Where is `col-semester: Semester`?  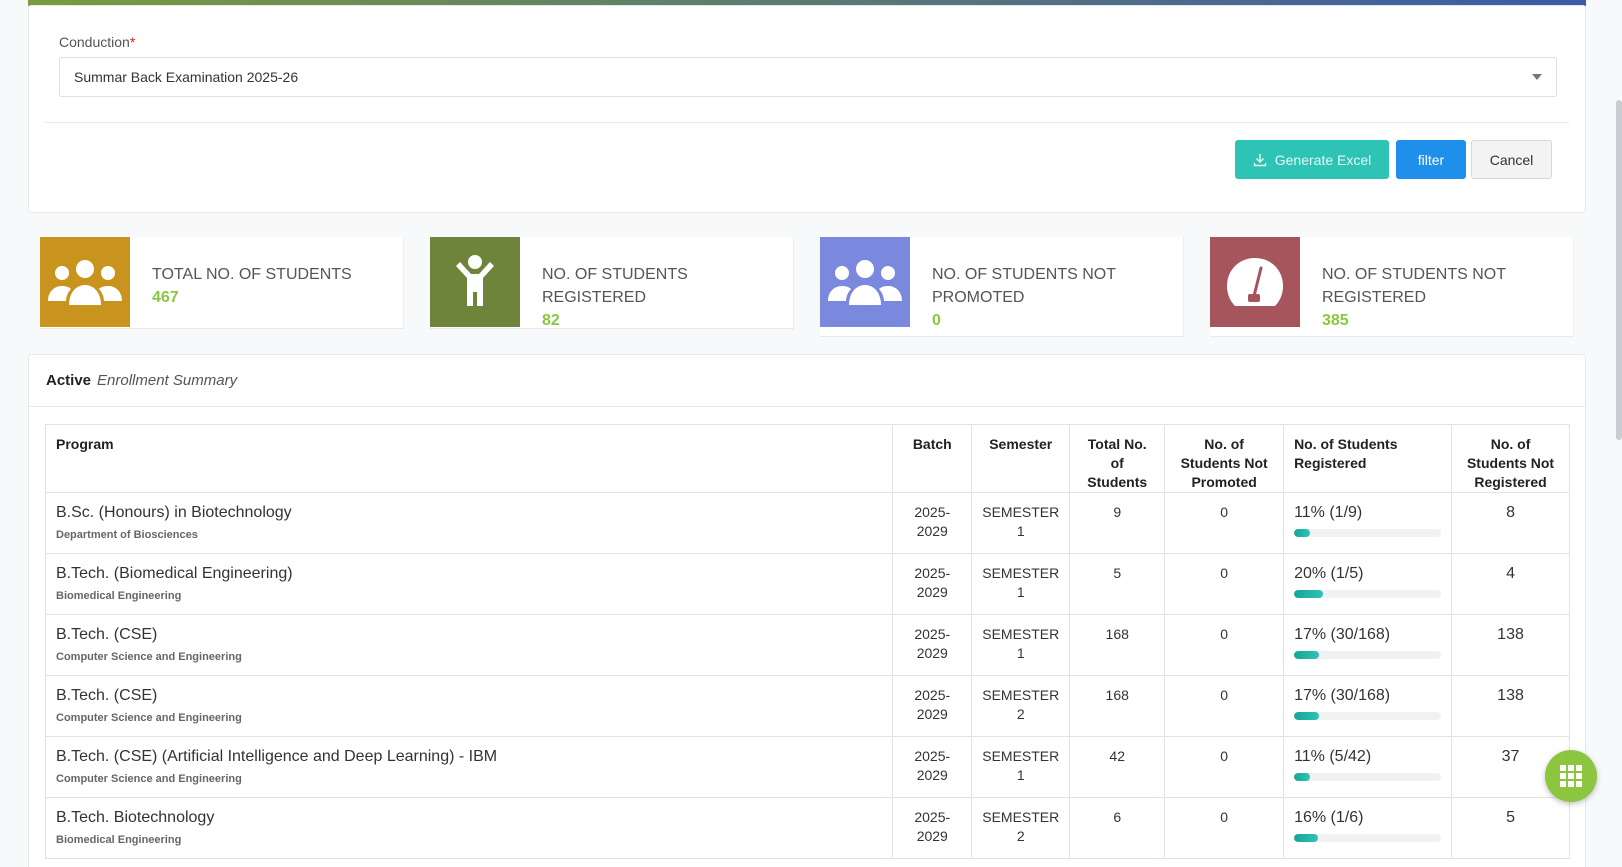
col-semester: Semester is located at coordinates (1021, 458).